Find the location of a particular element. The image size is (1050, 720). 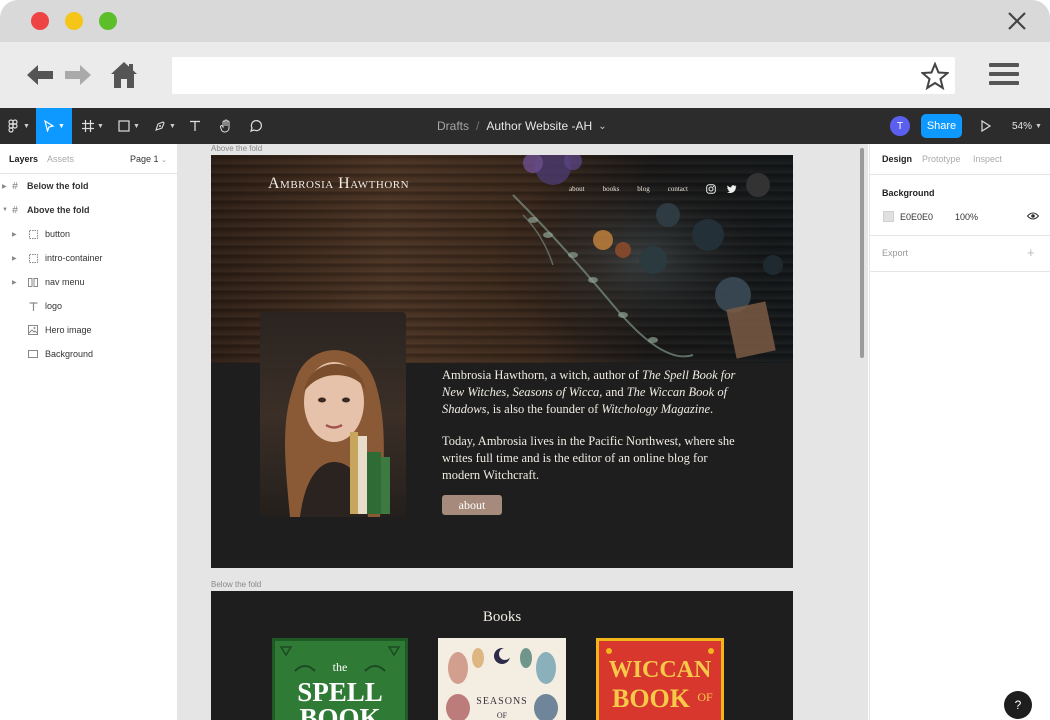

home-icon is located at coordinates (124, 75).